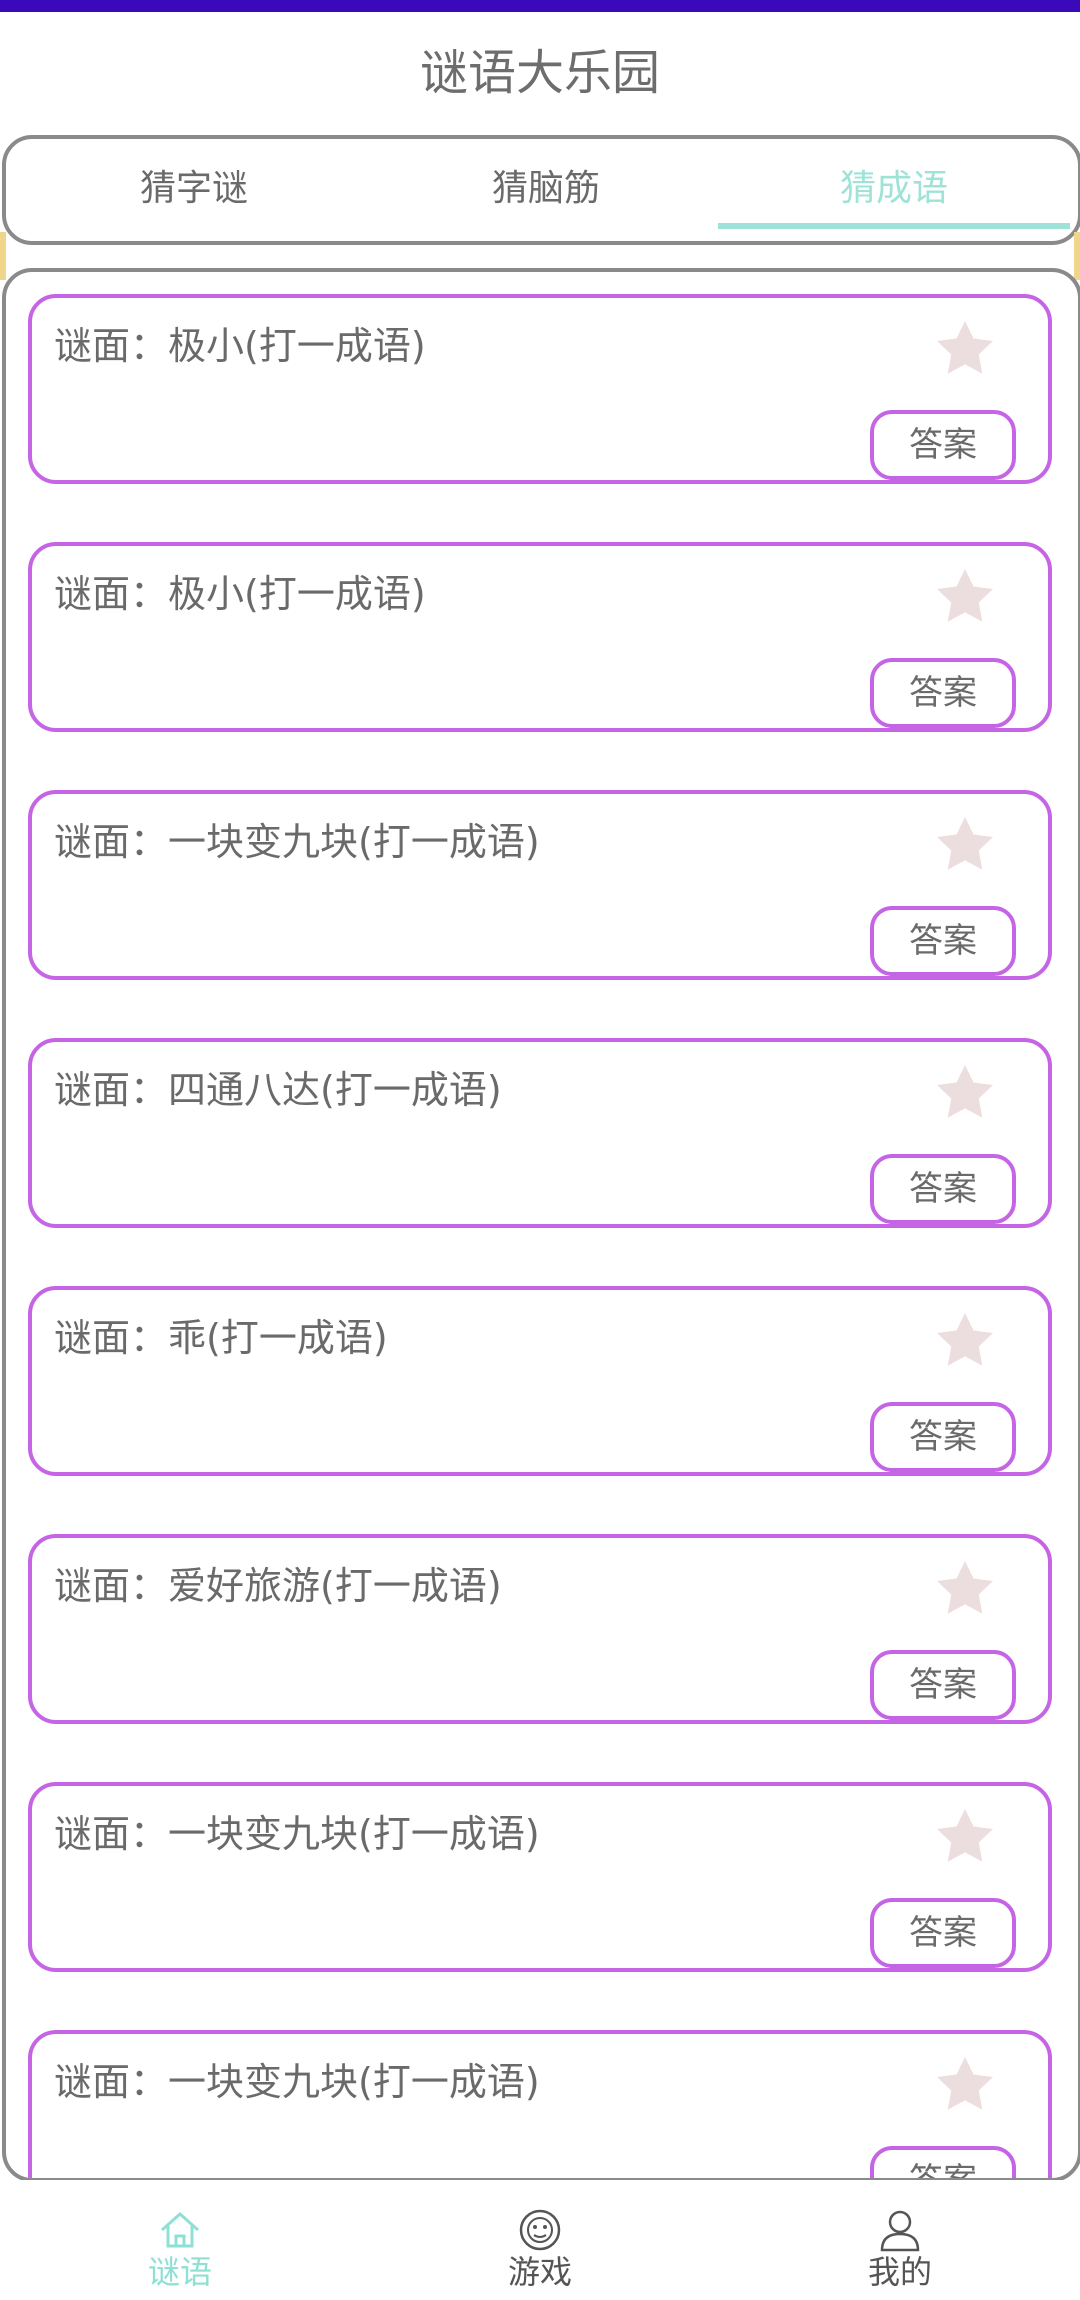 Image resolution: width=1080 pixels, height=2300 pixels. I want to click on bottom-navigation: 谜语 游戏 我的, so click(540, 2240).